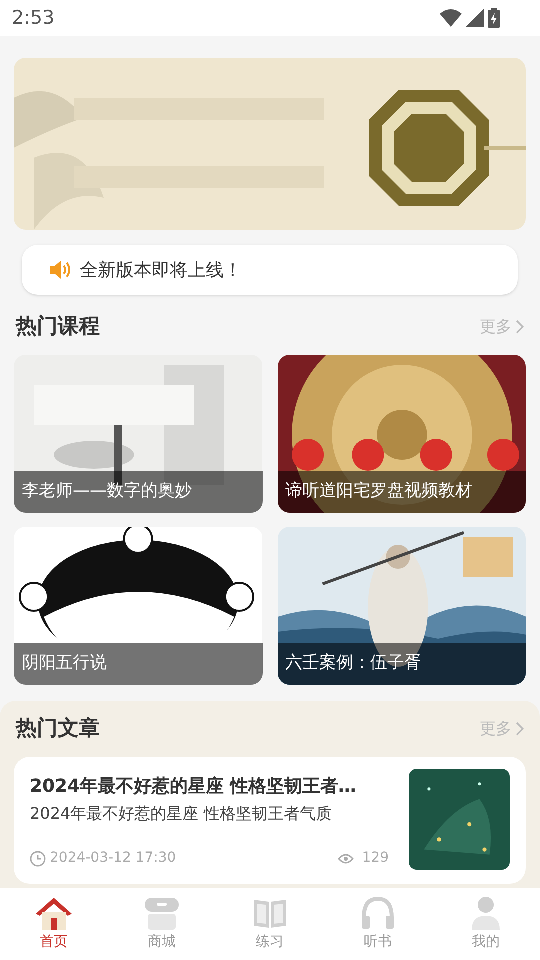 The height and width of the screenshot is (960, 540). I want to click on tab-item: 听书, so click(378, 924).